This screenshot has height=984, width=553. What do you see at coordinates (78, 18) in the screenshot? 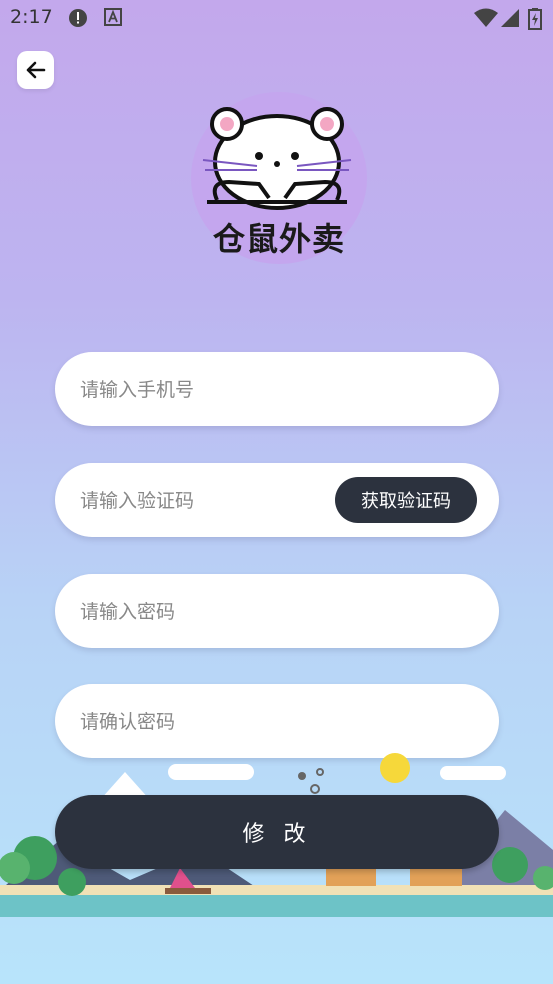
I see `alert-icon` at bounding box center [78, 18].